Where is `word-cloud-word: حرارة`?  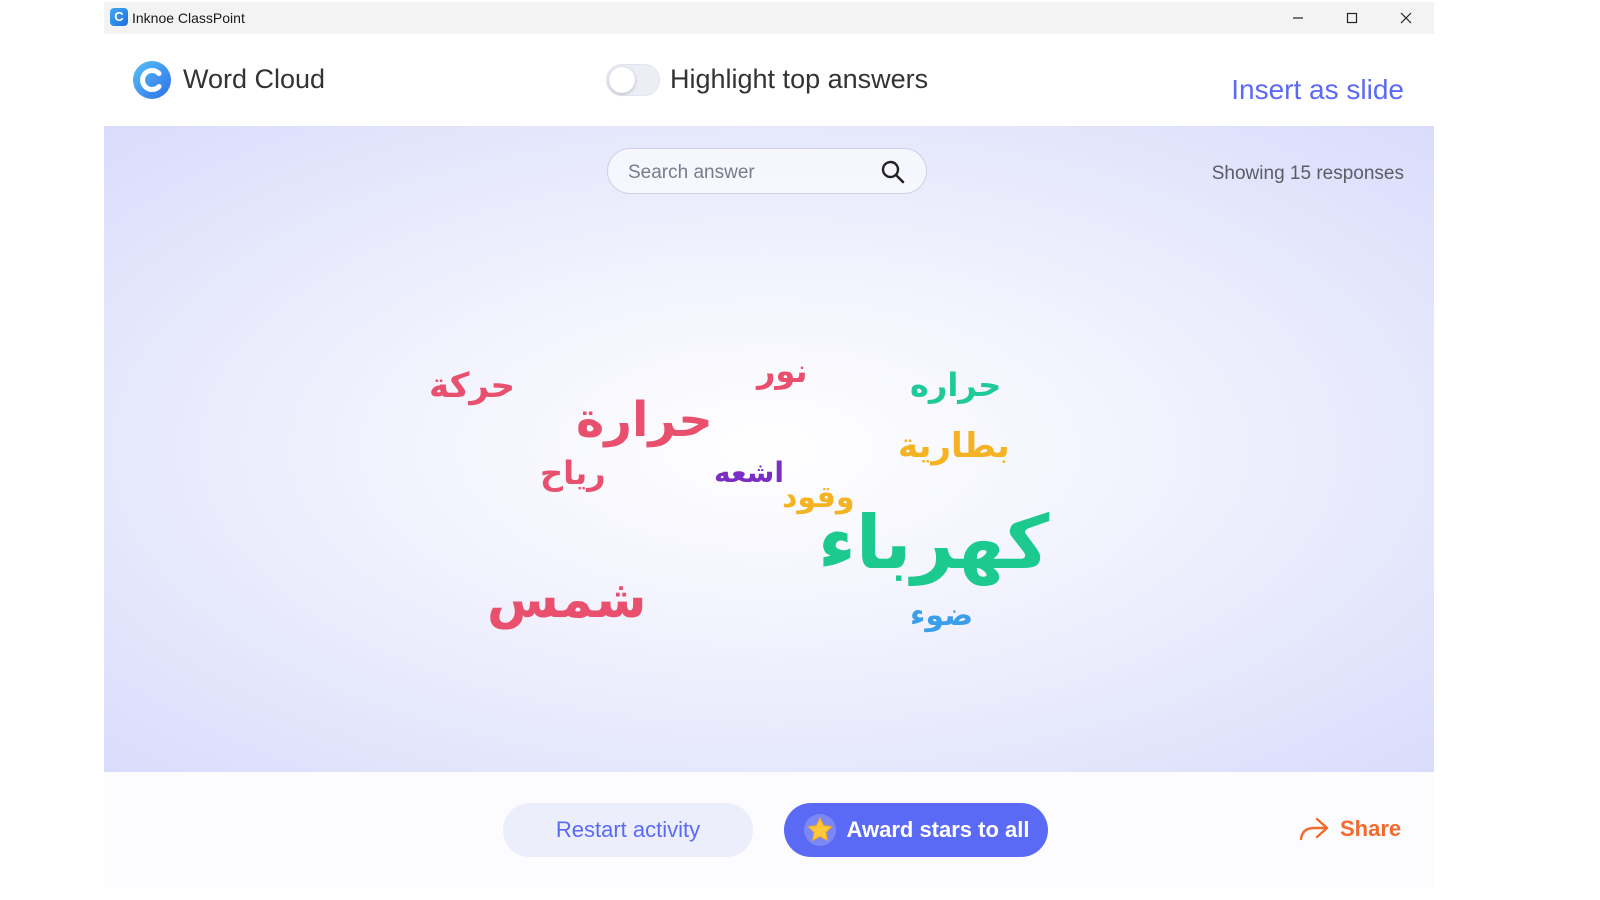 word-cloud-word: حرارة is located at coordinates (644, 420).